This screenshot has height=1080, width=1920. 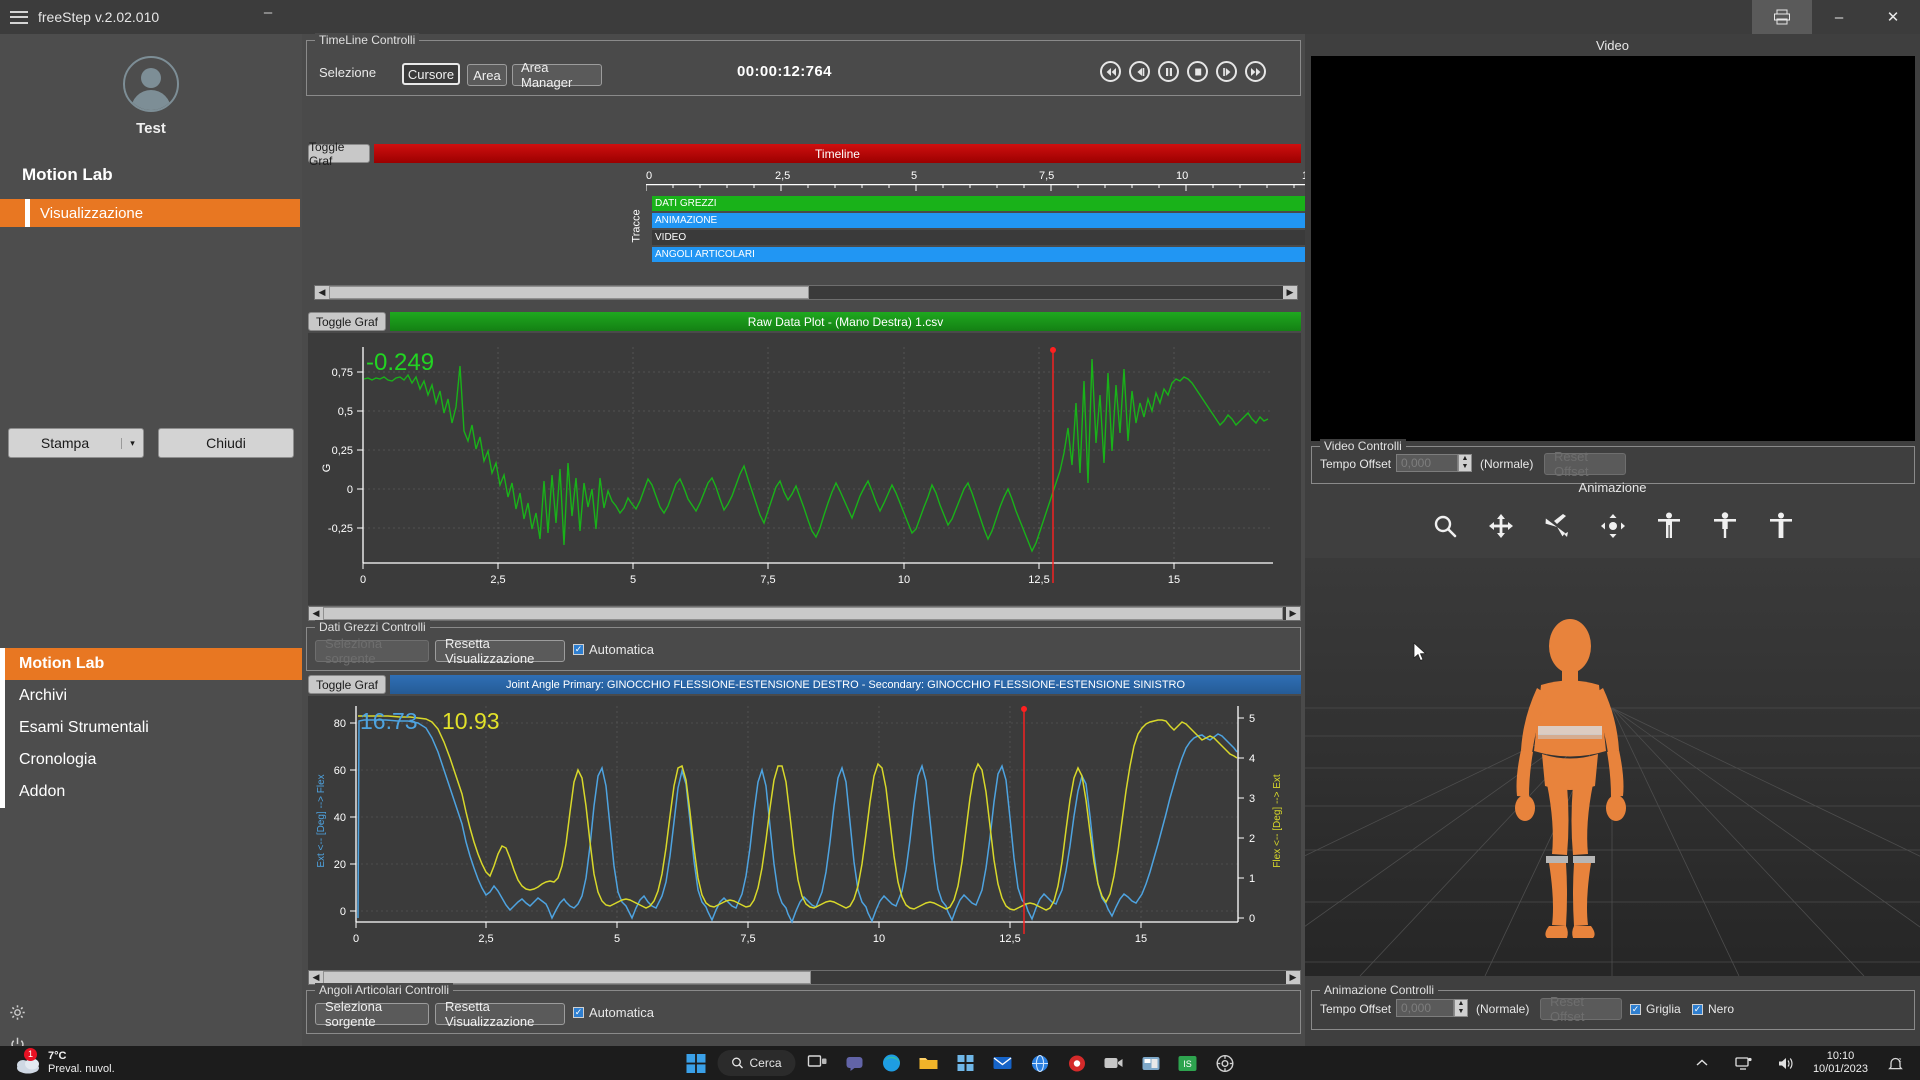 What do you see at coordinates (1781, 527) in the screenshot?
I see `figure-back-icon` at bounding box center [1781, 527].